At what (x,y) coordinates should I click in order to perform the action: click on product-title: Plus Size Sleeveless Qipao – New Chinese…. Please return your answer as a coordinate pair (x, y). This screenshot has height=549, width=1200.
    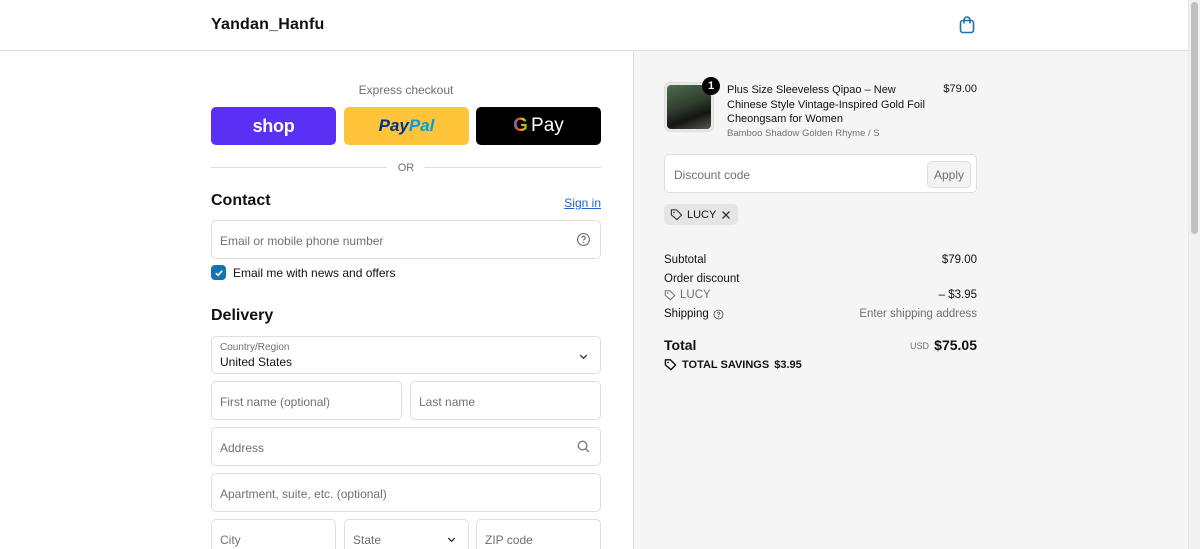
    Looking at the image, I should click on (826, 105).